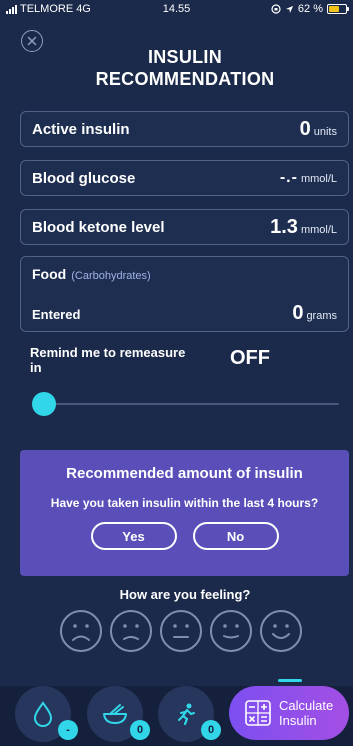 The width and height of the screenshot is (353, 746). What do you see at coordinates (81, 129) in the screenshot?
I see `active-insulin-label: Active insulin` at bounding box center [81, 129].